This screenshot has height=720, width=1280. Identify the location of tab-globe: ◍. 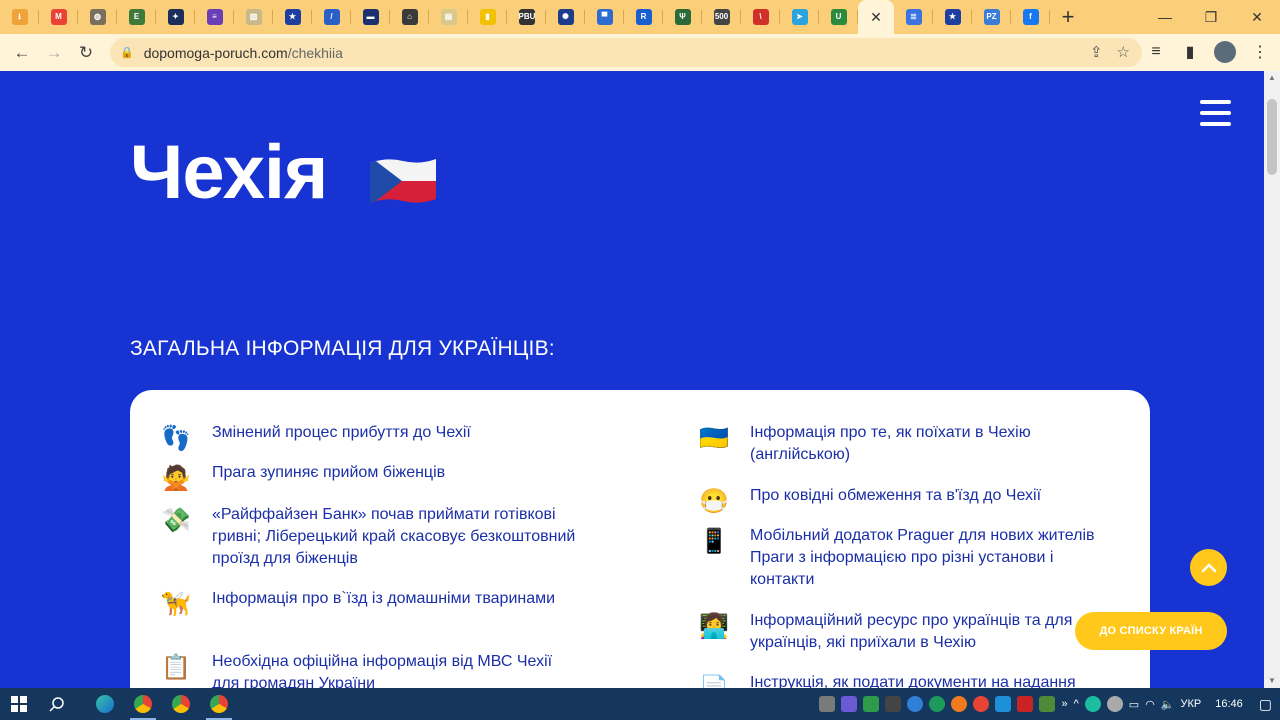
(97, 17).